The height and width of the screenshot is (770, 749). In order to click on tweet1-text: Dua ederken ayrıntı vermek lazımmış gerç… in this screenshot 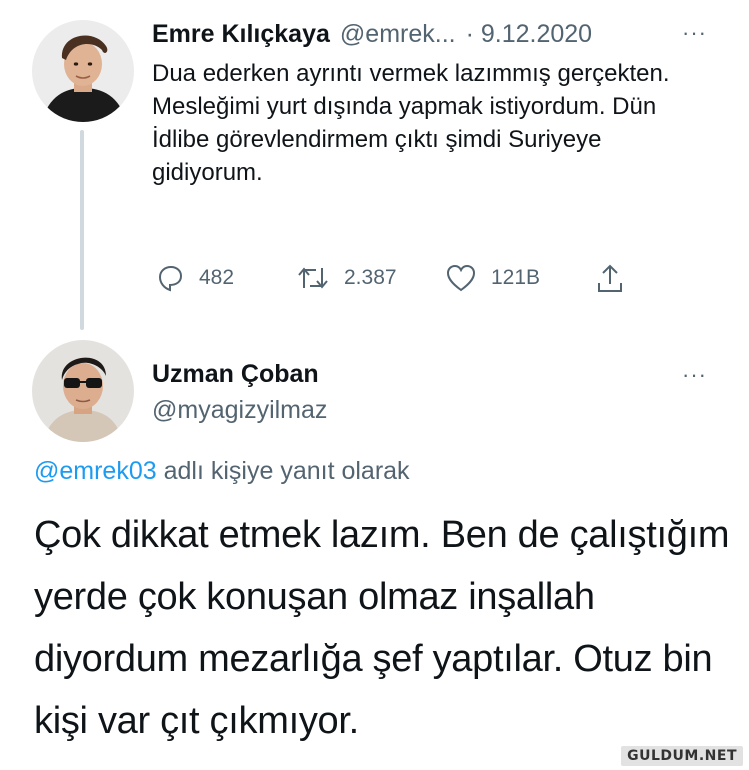, I will do `click(411, 123)`.